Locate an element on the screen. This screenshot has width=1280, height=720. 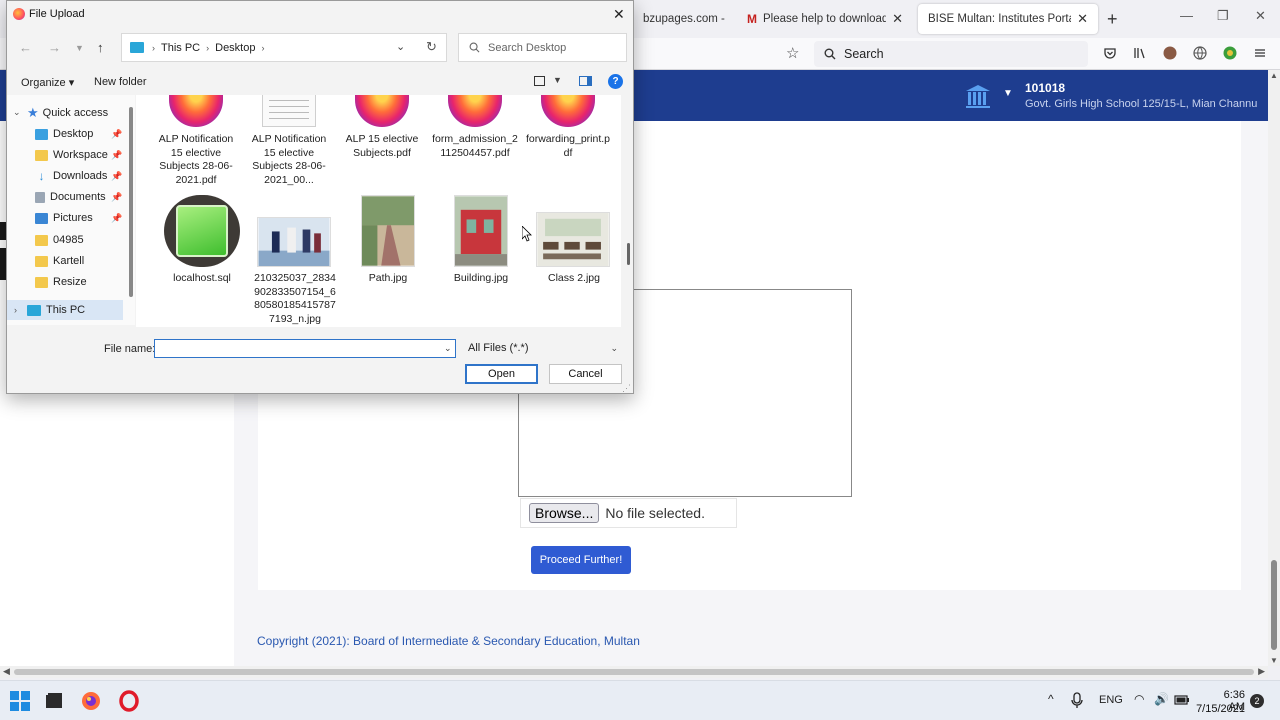
help-icon: ? is located at coordinates (615, 81).